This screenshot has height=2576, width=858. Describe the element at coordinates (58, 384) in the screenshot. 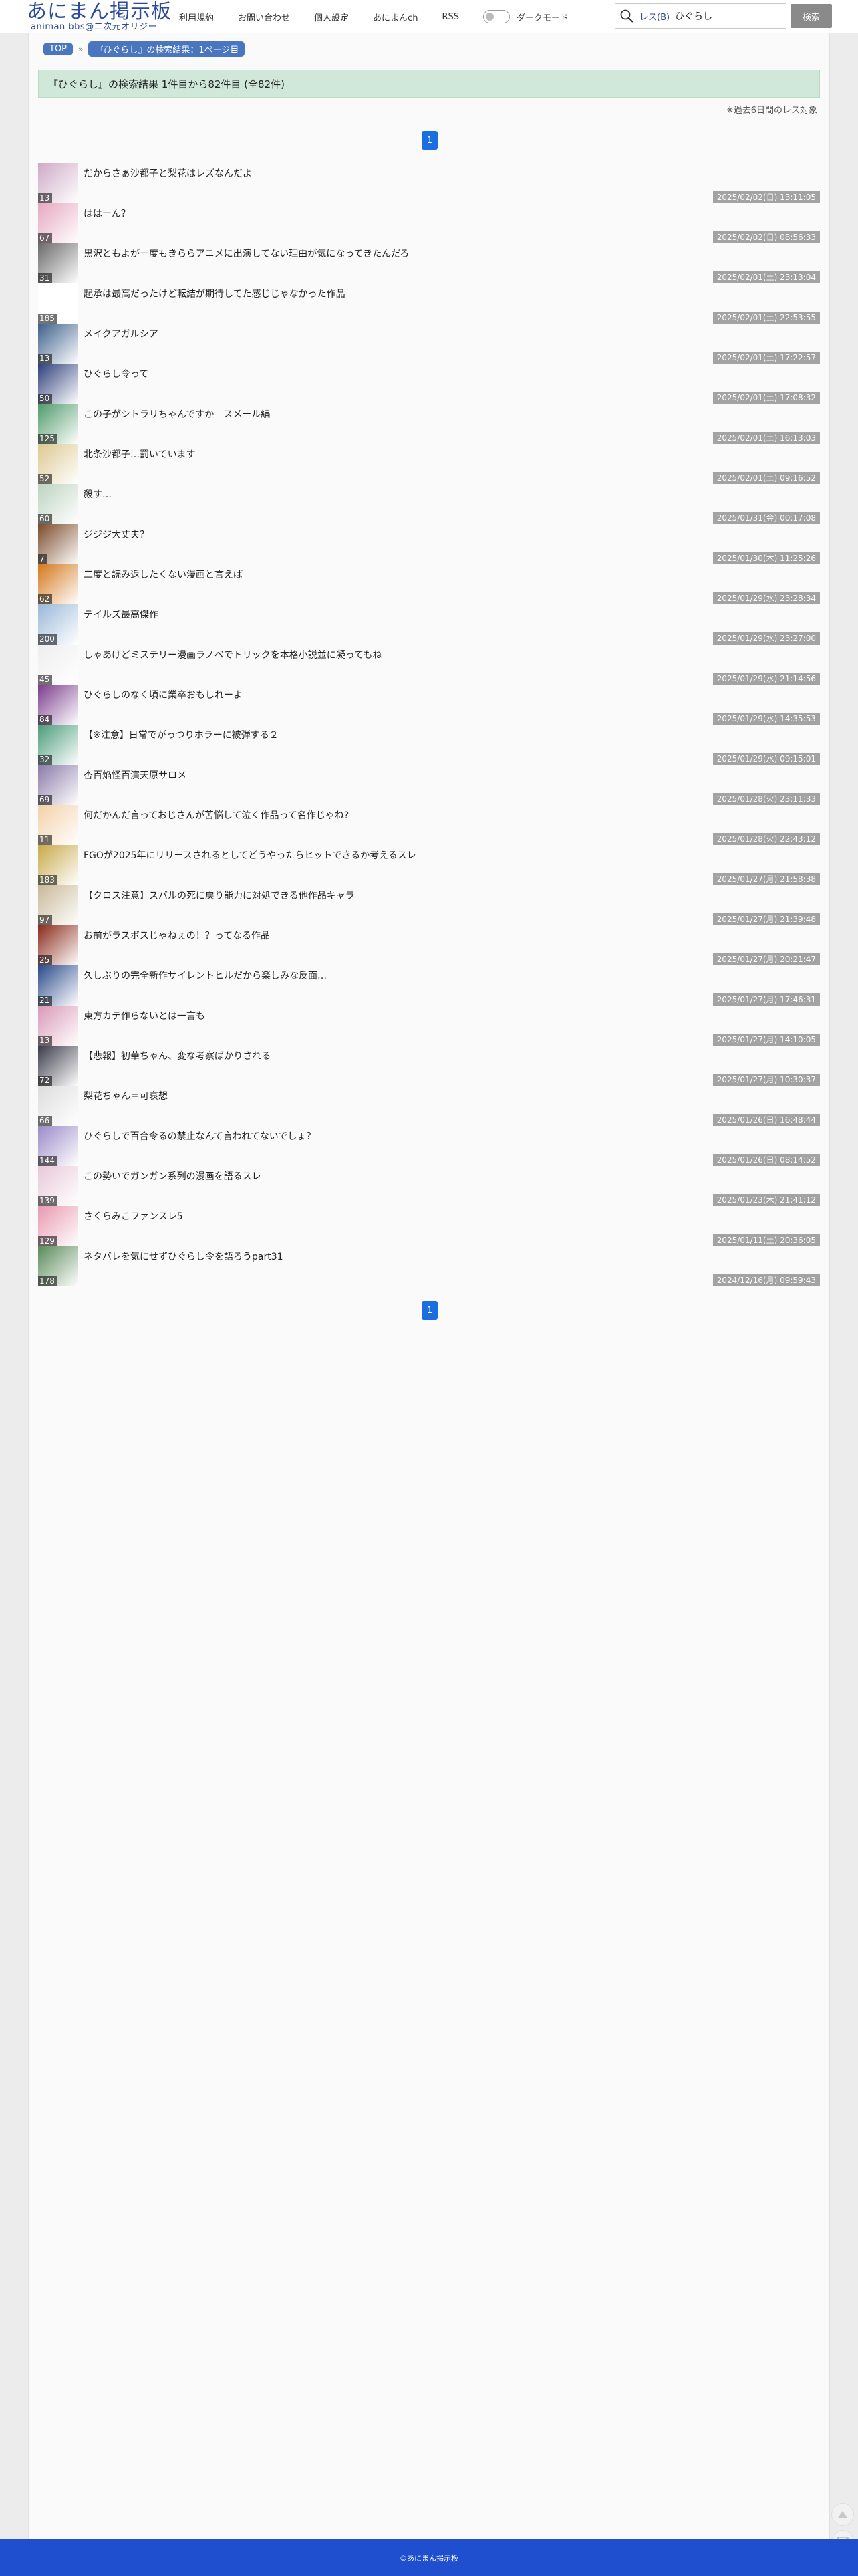

I see `thread-thumbnail: 50` at that location.